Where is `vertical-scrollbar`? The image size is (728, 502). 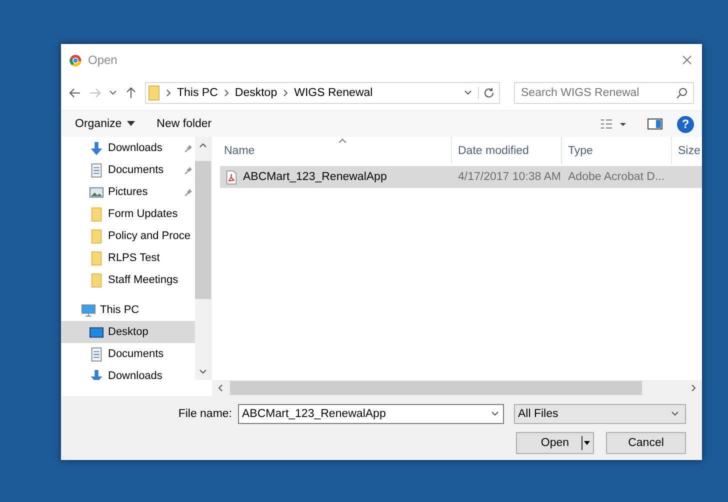 vertical-scrollbar is located at coordinates (203, 258).